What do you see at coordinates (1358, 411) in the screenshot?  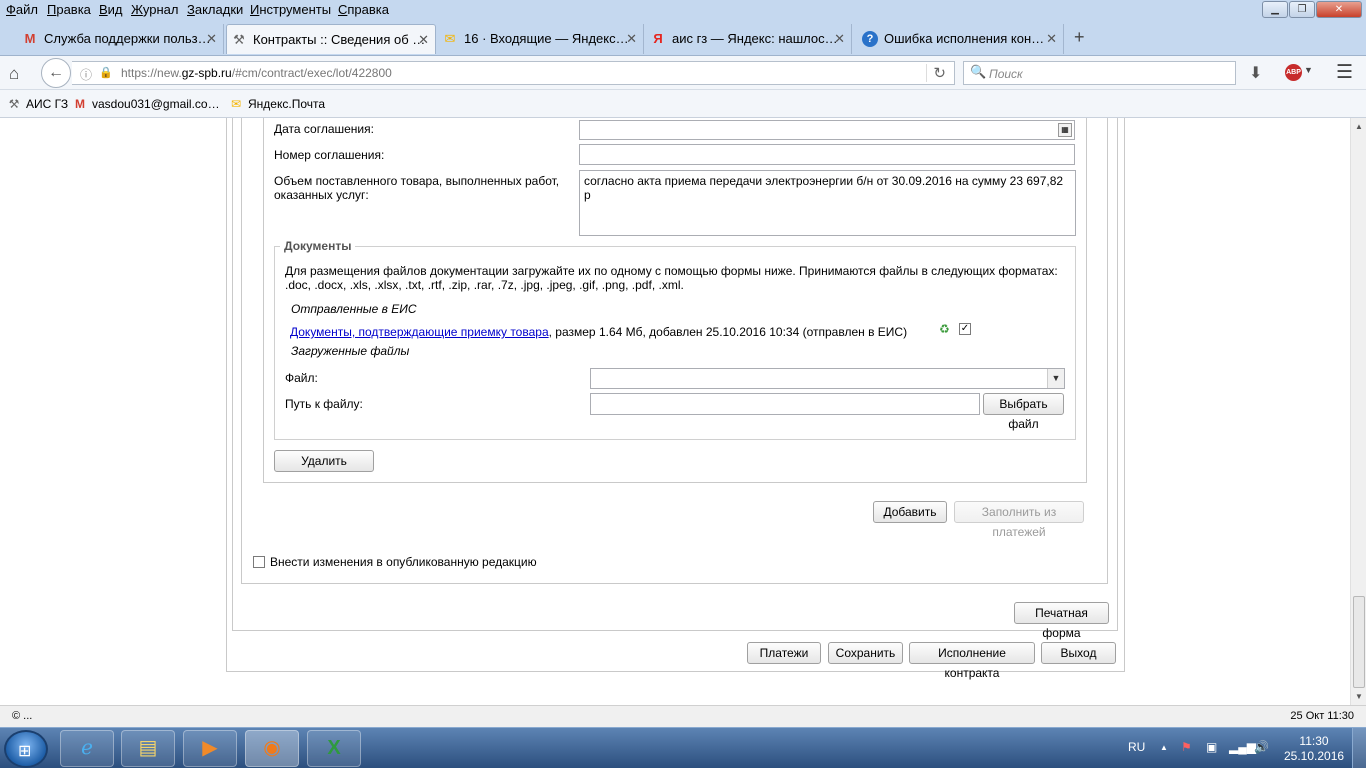 I see `vertical-scrollbar: ▲ ▼` at bounding box center [1358, 411].